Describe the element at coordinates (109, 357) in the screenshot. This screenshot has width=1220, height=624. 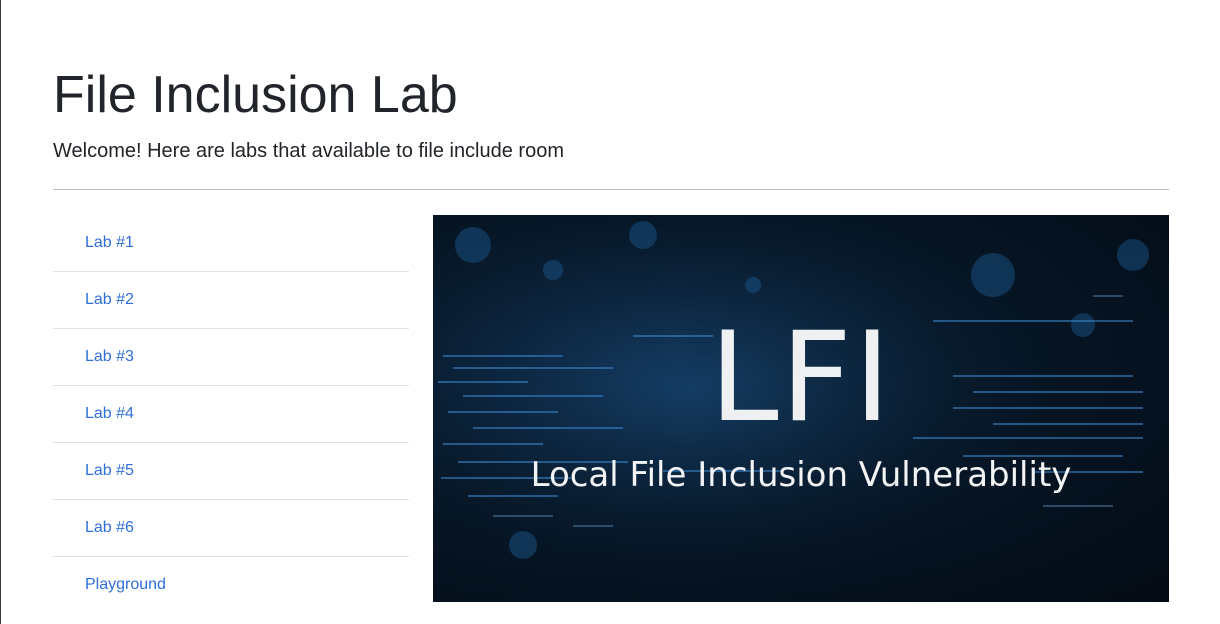
I see `lab-3-link: Lab #3` at that location.